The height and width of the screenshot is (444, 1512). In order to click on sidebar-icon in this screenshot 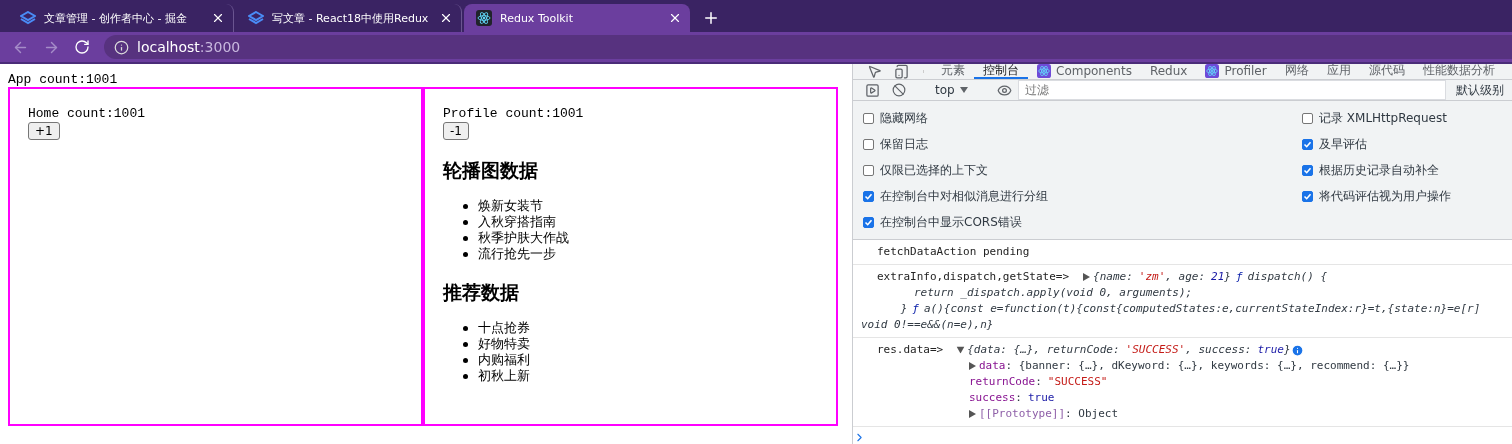, I will do `click(872, 90)`.